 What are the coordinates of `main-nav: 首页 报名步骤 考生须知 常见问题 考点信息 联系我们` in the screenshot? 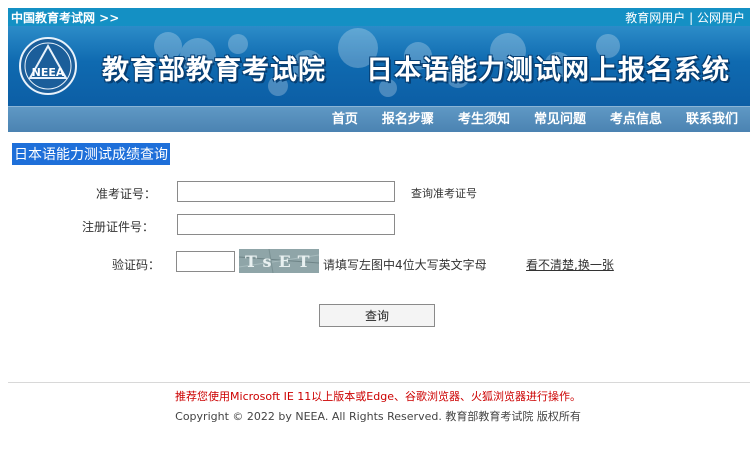 It's located at (379, 119).